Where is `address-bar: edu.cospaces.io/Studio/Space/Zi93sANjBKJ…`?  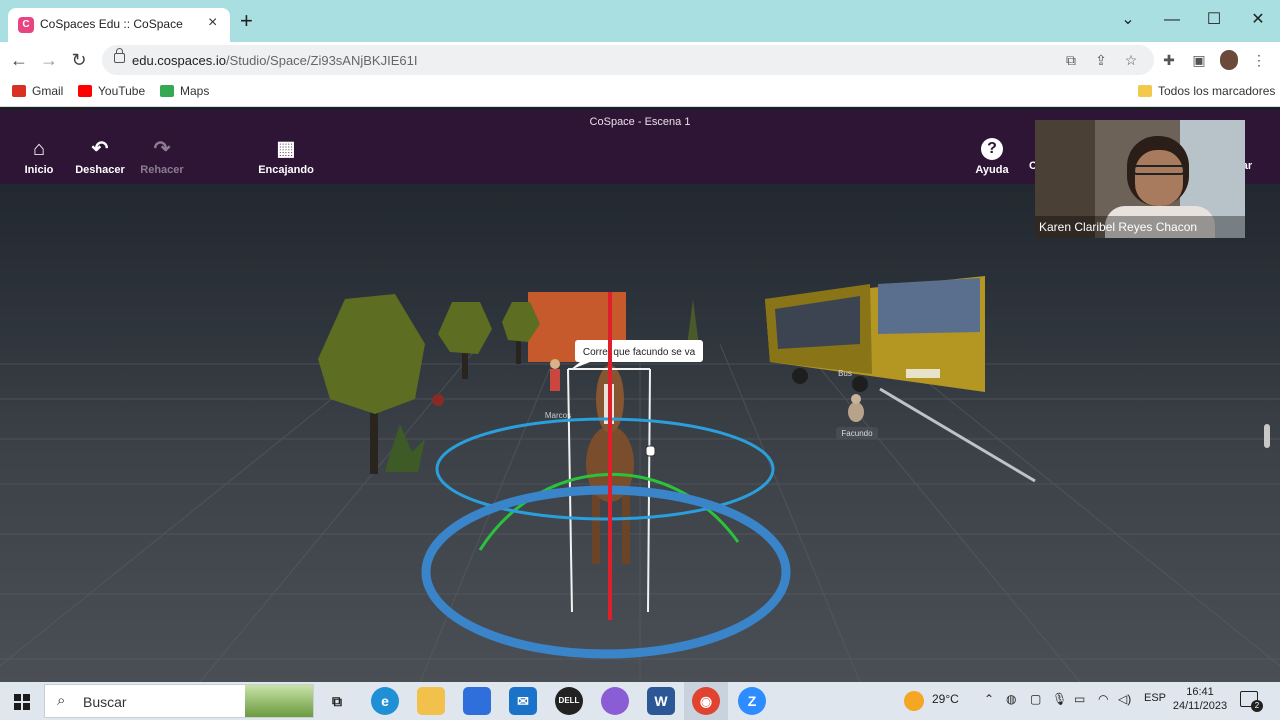 address-bar: edu.cospaces.io/Studio/Space/Zi93sANjBKJ… is located at coordinates (628, 60).